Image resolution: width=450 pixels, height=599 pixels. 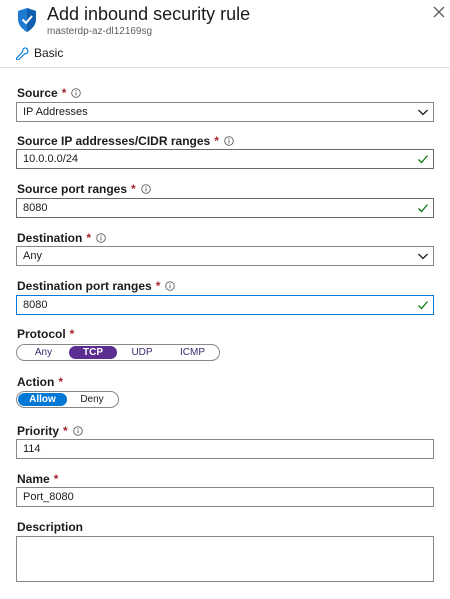 What do you see at coordinates (50, 527) in the screenshot?
I see `description-label: Description` at bounding box center [50, 527].